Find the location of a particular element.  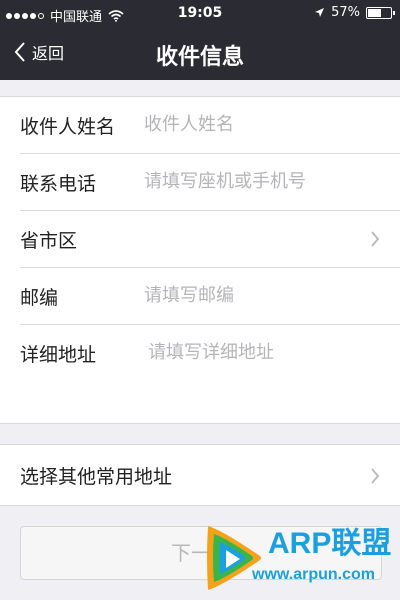

location-arrow-icon is located at coordinates (320, 12).